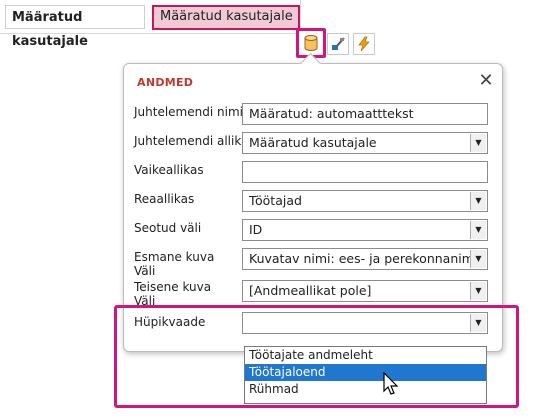 Image resolution: width=534 pixels, height=420 pixels. I want to click on primary-display-select: Kuvatav nimi: ees- ja perekonnanimi ▼, so click(365, 259).